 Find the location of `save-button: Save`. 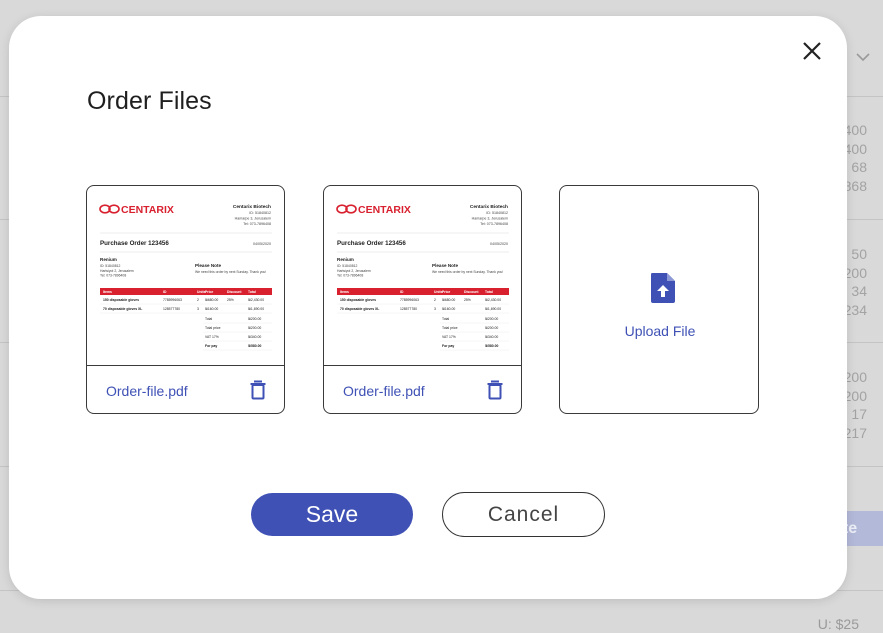

save-button: Save is located at coordinates (332, 514).